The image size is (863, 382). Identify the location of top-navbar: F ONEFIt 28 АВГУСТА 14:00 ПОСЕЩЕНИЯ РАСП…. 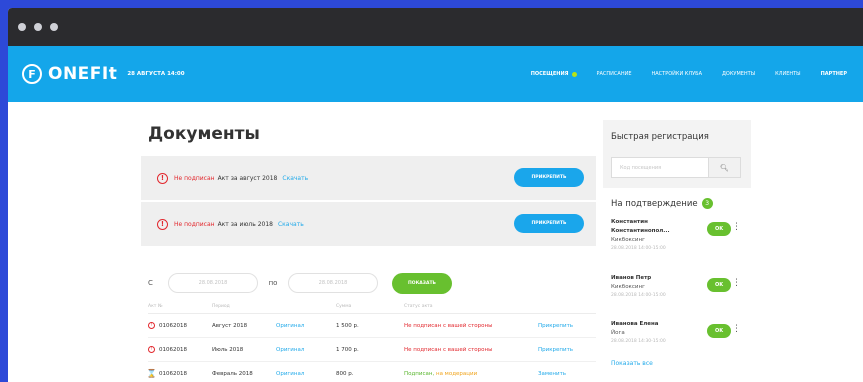
(435, 74).